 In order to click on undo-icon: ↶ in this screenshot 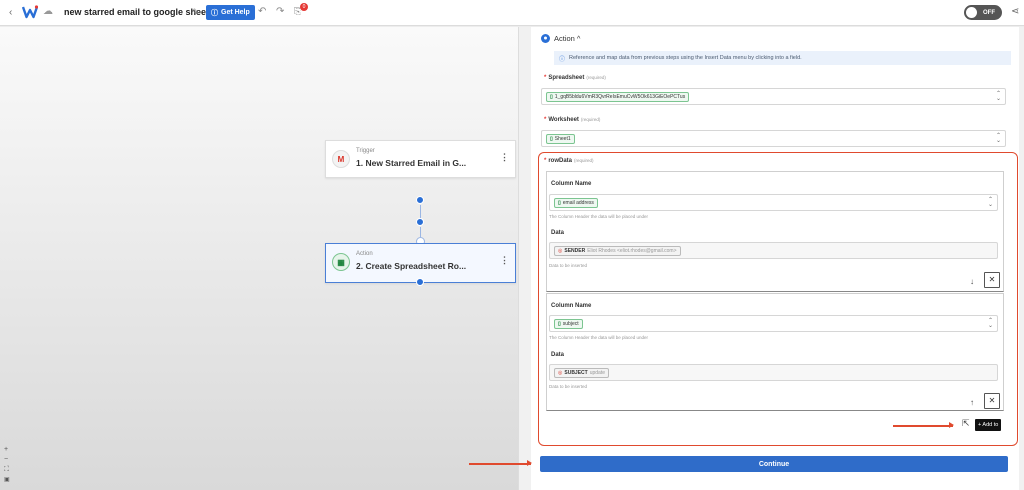, I will do `click(262, 11)`.